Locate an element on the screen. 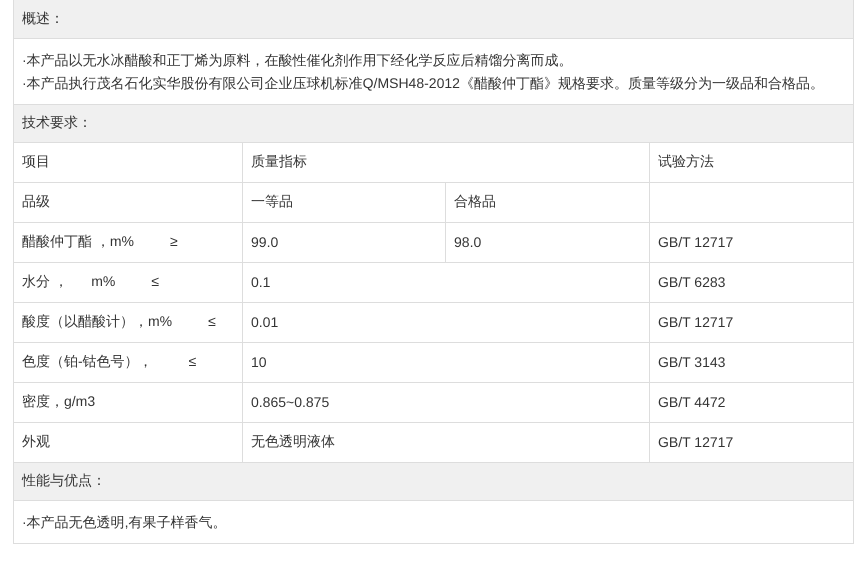 This screenshot has height=568, width=864. table-cell: 项目 is located at coordinates (128, 162).